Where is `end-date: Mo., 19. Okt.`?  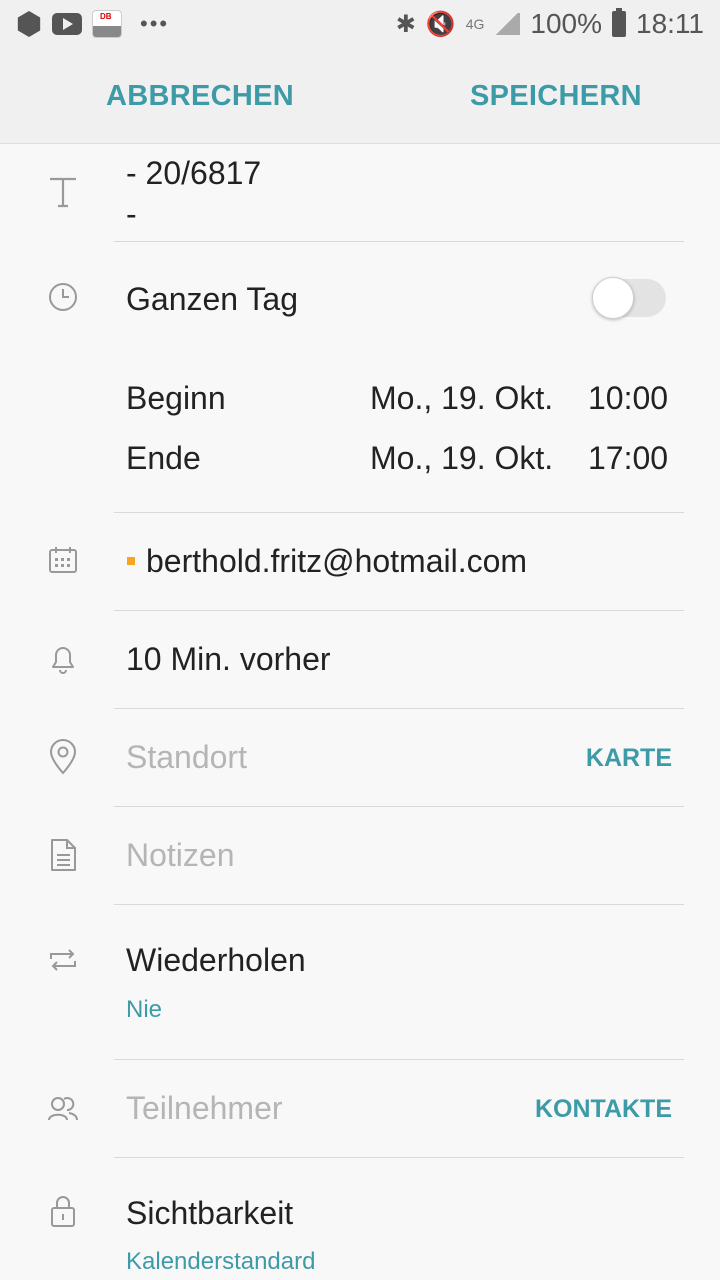 end-date: Mo., 19. Okt. is located at coordinates (461, 458).